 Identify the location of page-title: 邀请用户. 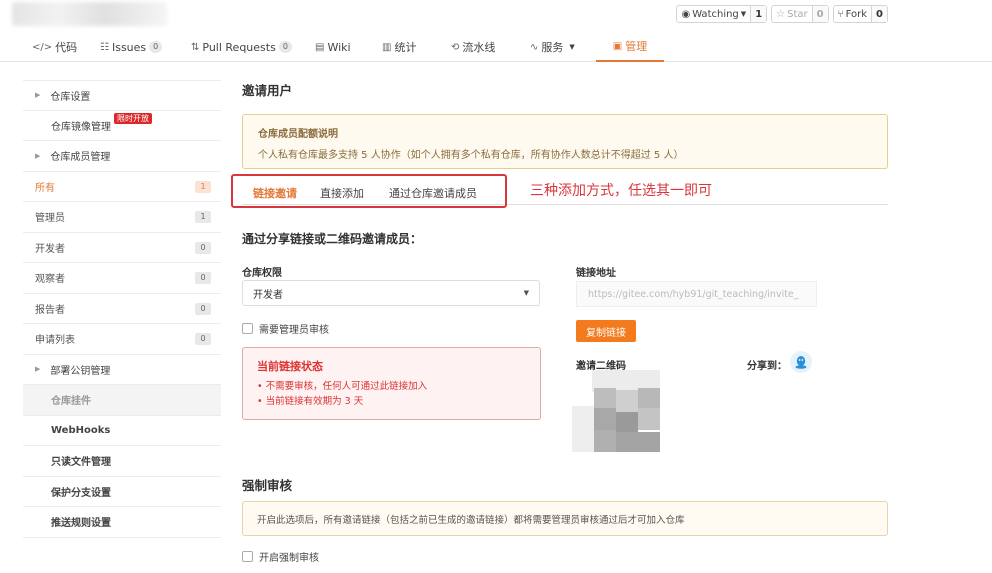
(267, 90).